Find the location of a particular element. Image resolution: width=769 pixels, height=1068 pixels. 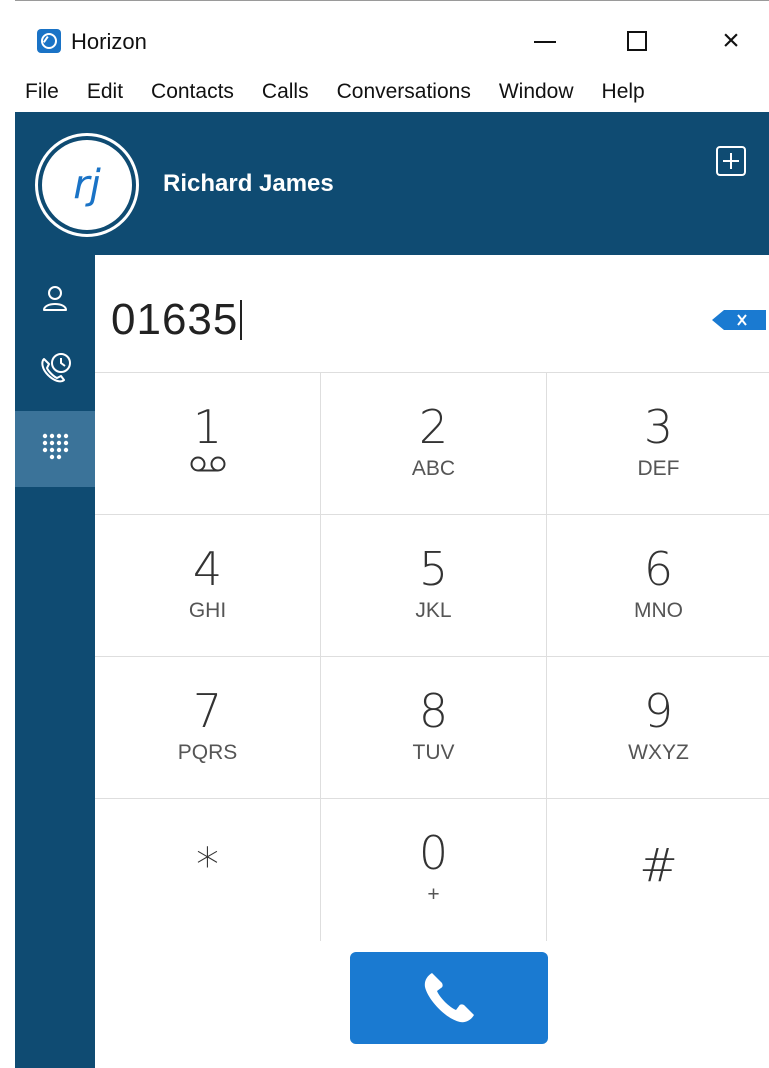

dialpad-icon is located at coordinates (55, 446).